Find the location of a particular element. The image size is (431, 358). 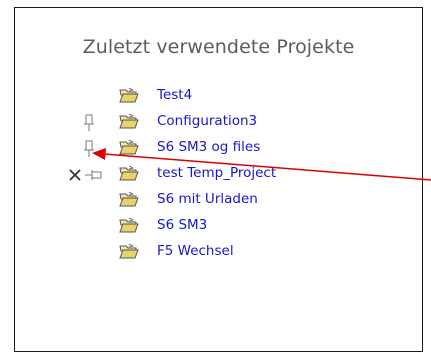

list-item: Configuration3 is located at coordinates (218, 123).